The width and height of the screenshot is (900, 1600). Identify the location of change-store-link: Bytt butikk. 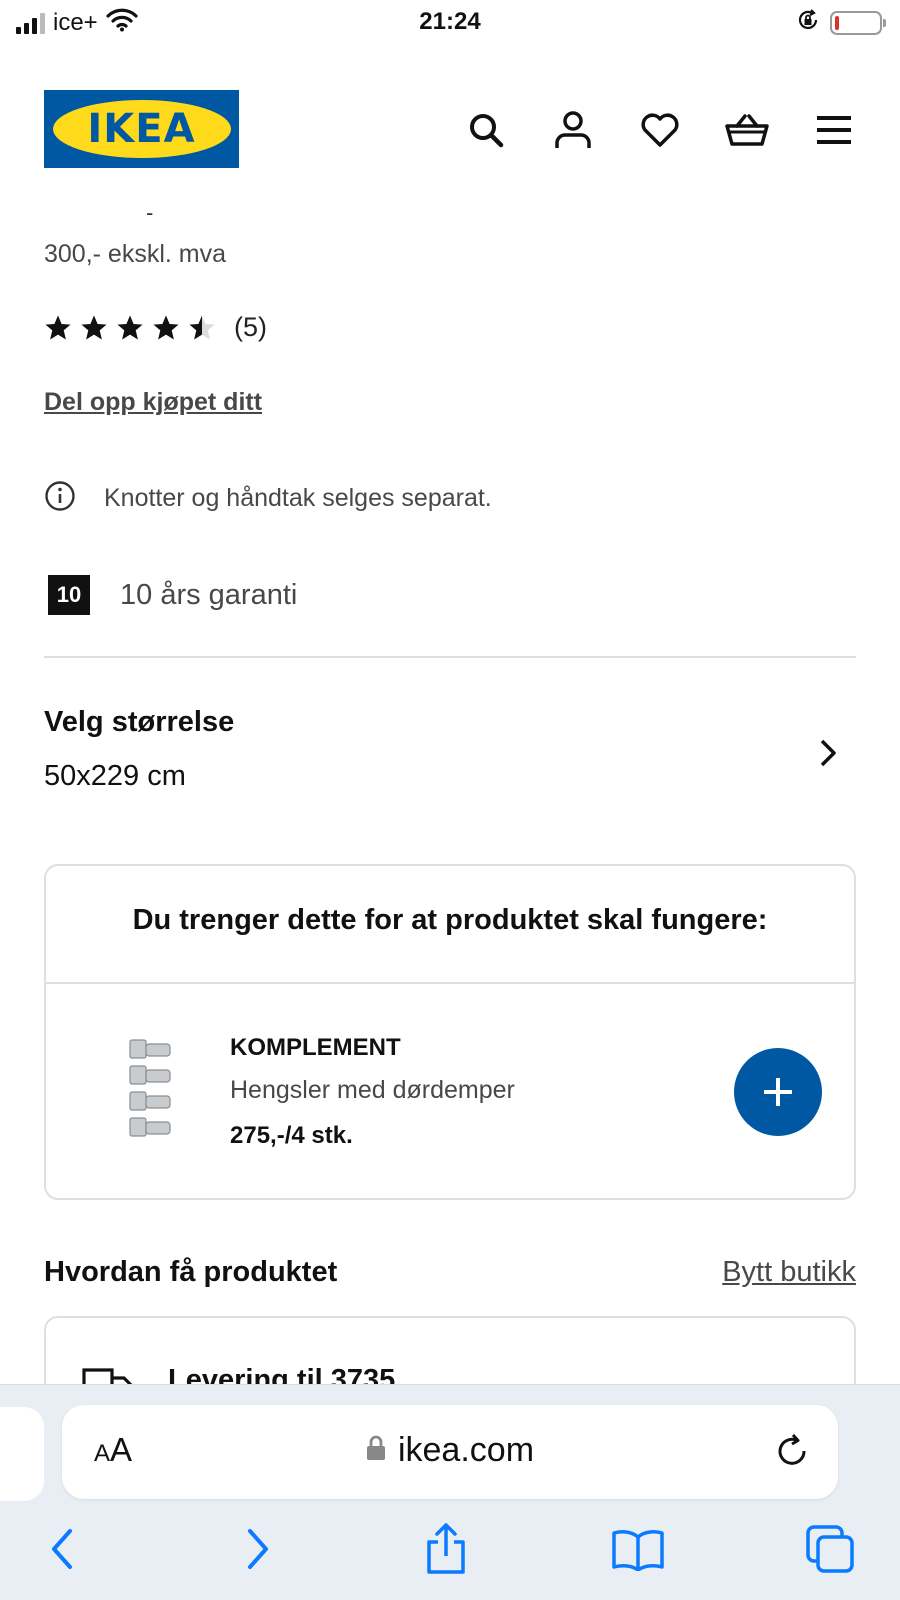
(789, 1272).